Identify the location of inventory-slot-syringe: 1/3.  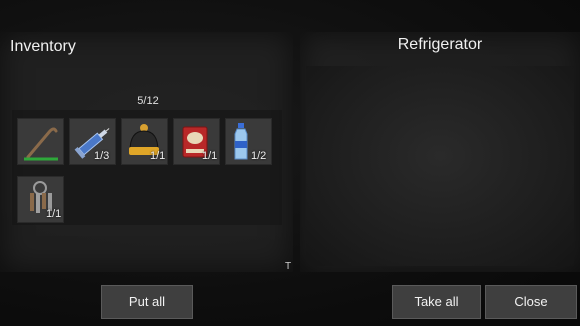
(92, 141).